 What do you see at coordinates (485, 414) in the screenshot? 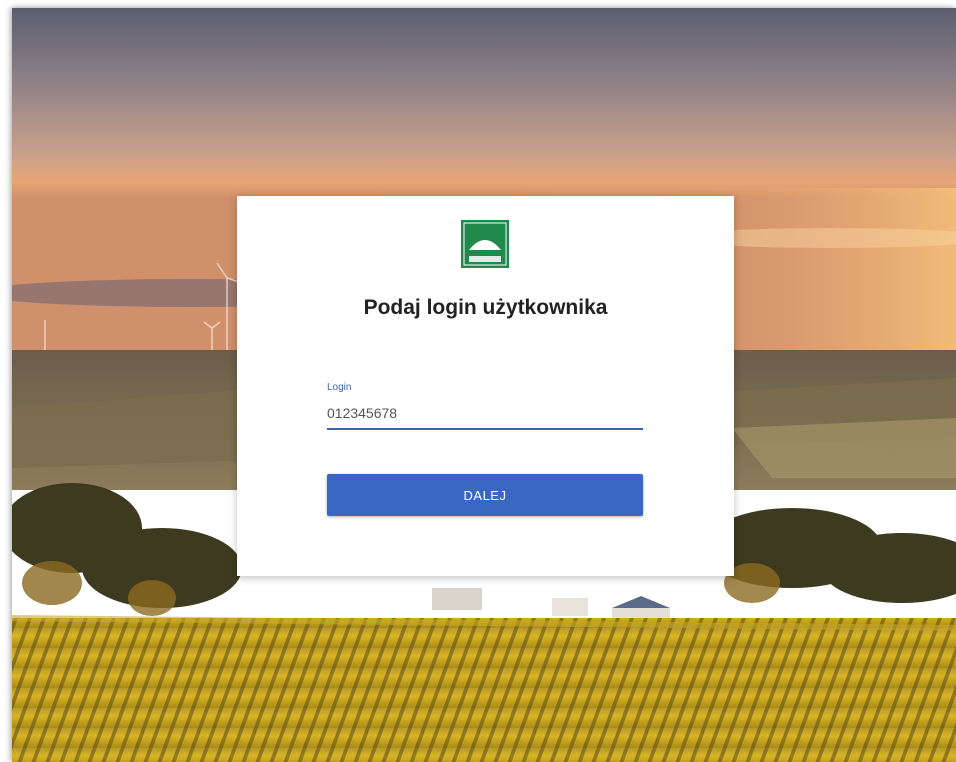
I see `login-input` at bounding box center [485, 414].